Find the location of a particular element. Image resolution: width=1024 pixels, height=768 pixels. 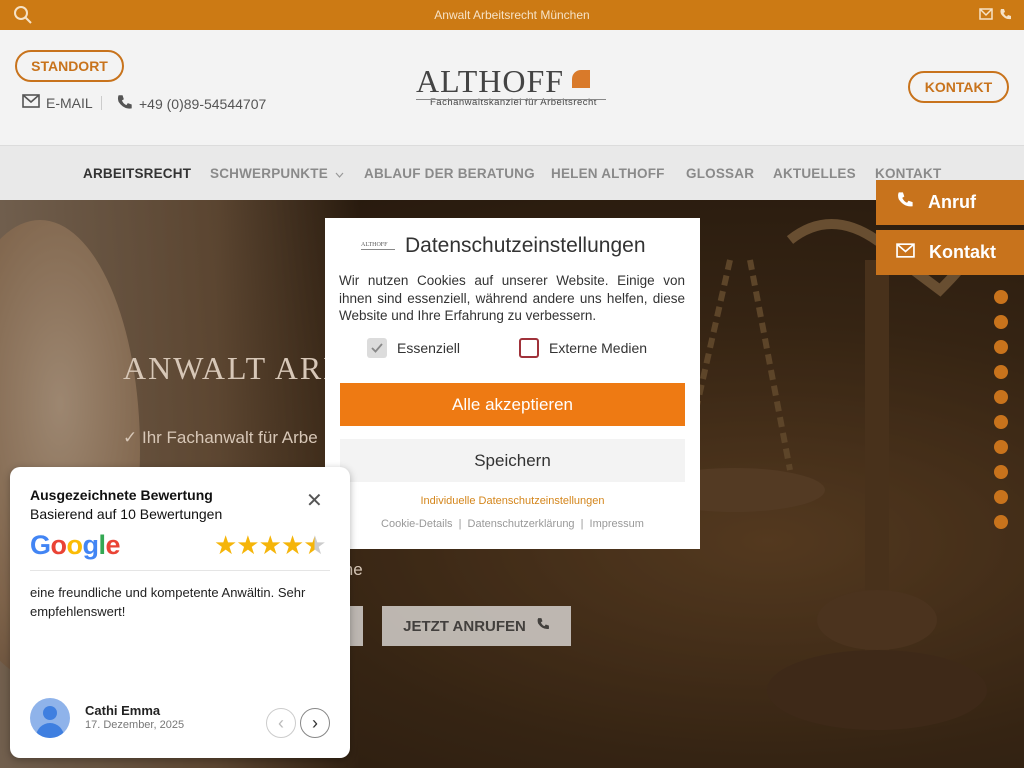

top-bar-title: Anwalt Arbeitsrecht München is located at coordinates (512, 15).